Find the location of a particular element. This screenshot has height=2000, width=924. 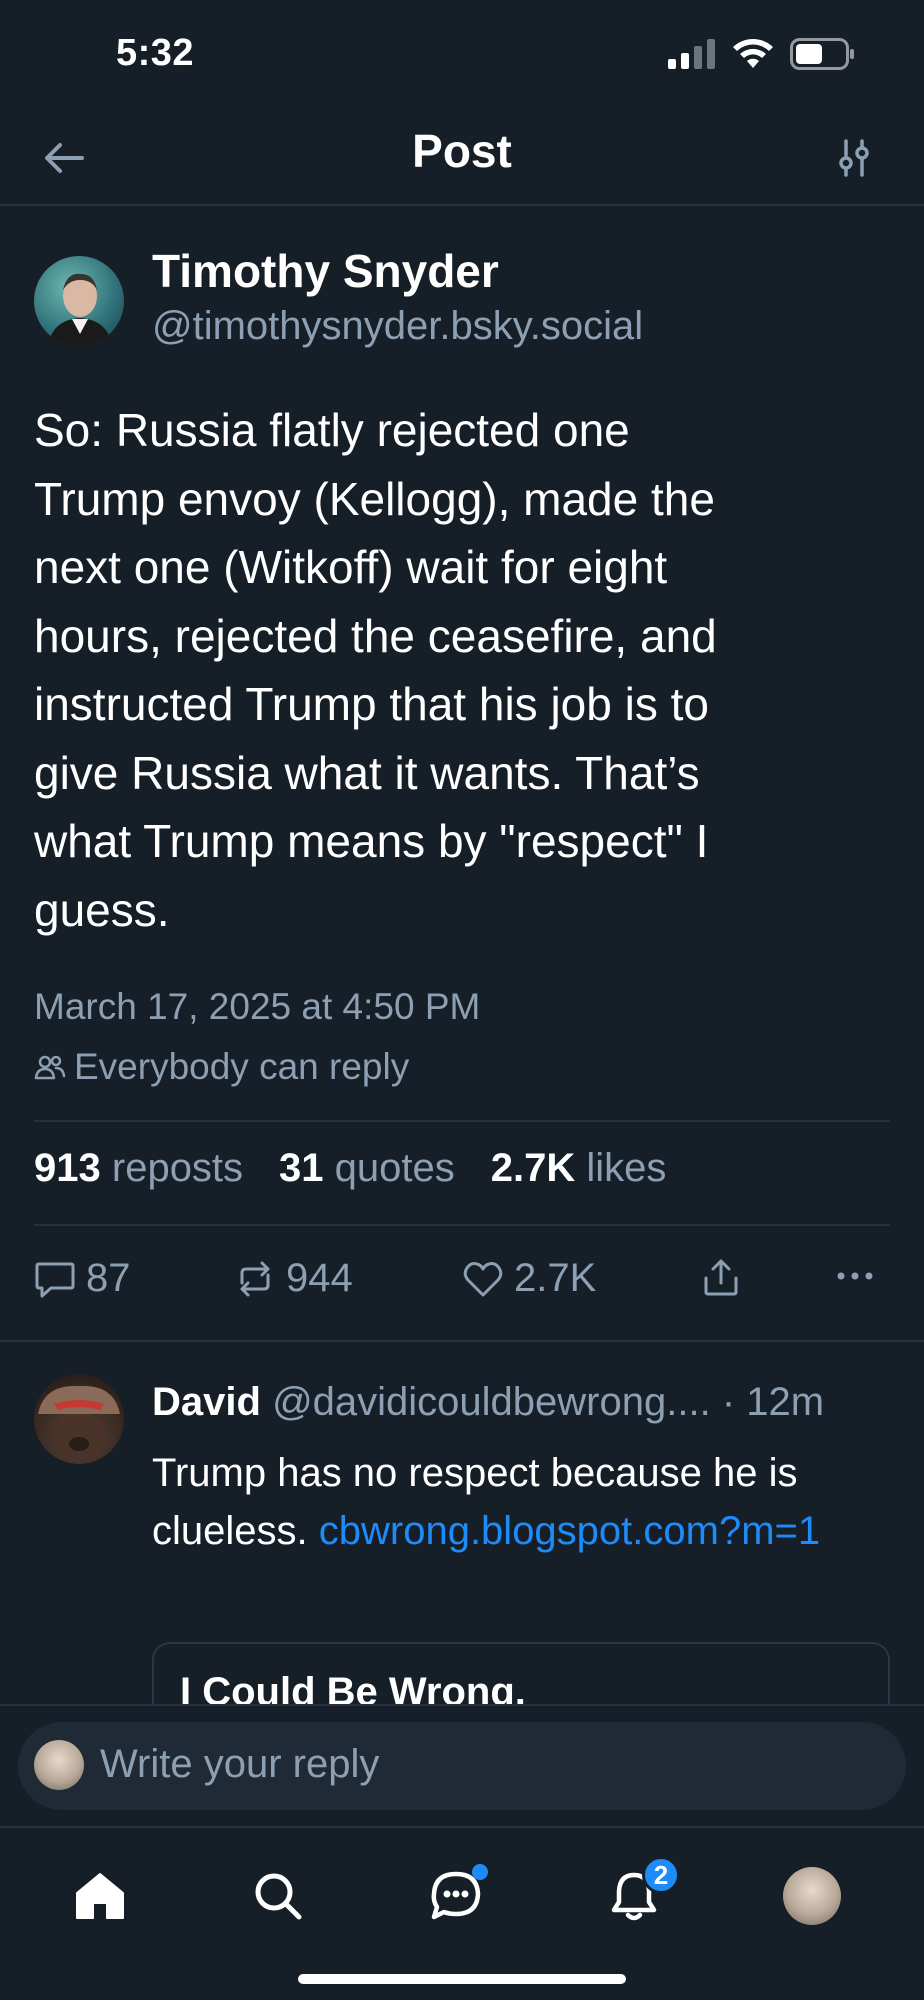

likes-count: 2.7K is located at coordinates (533, 1168).